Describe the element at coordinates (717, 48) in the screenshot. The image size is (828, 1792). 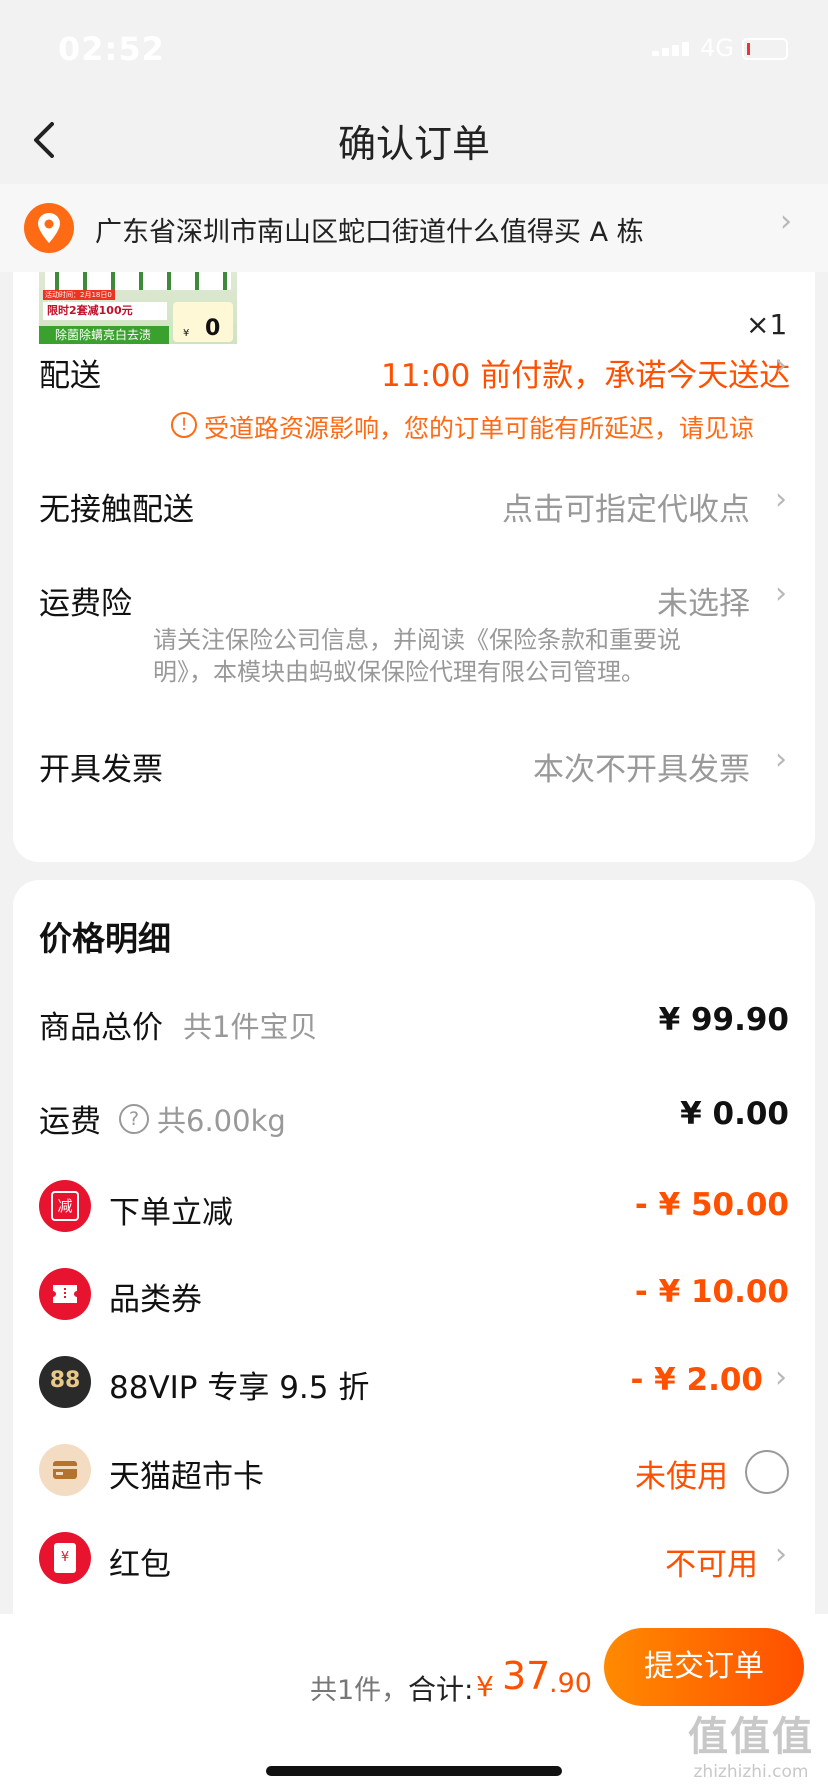
I see `network-label: 4G` at that location.